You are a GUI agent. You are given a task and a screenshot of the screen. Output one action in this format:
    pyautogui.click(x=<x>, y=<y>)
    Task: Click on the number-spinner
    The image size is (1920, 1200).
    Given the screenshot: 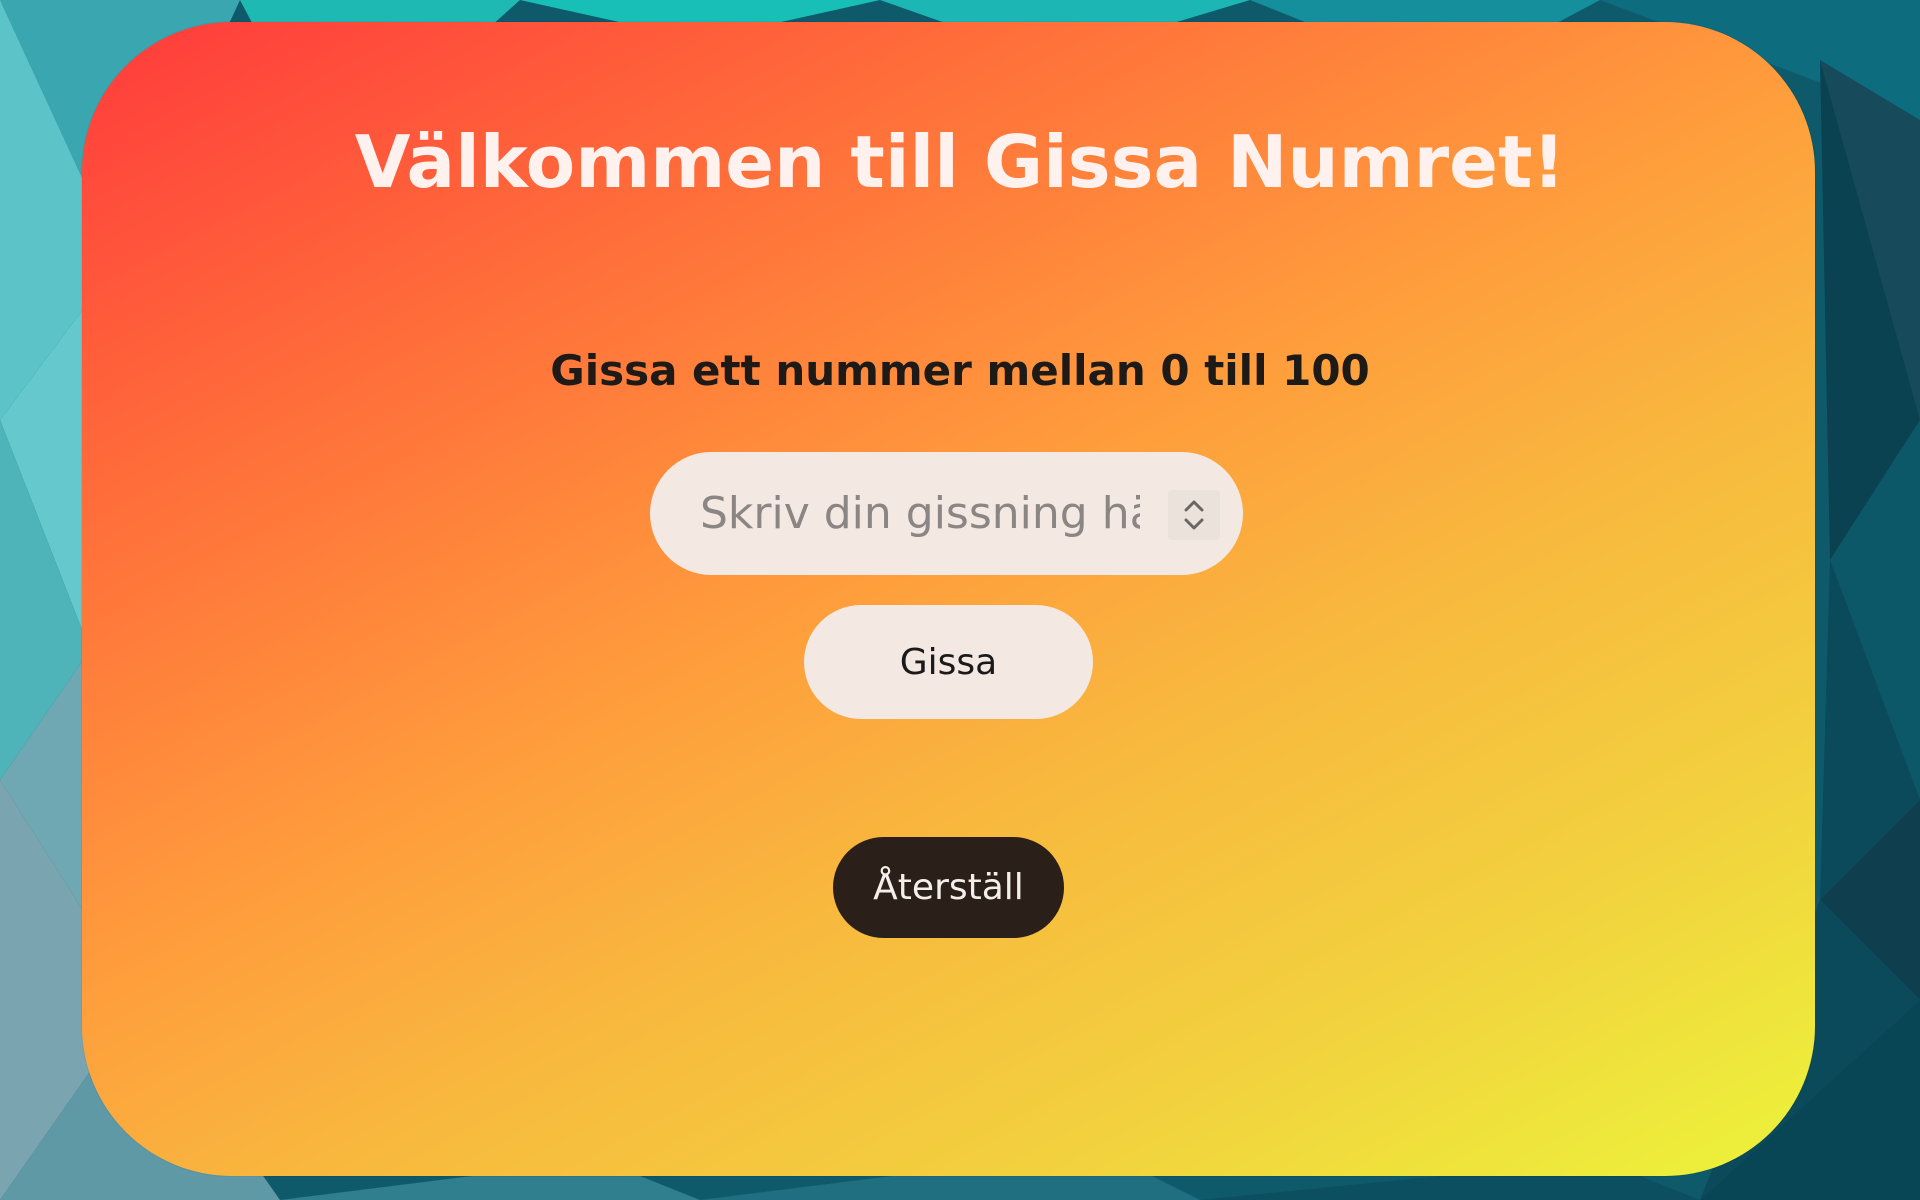 What is the action you would take?
    pyautogui.click(x=1194, y=515)
    